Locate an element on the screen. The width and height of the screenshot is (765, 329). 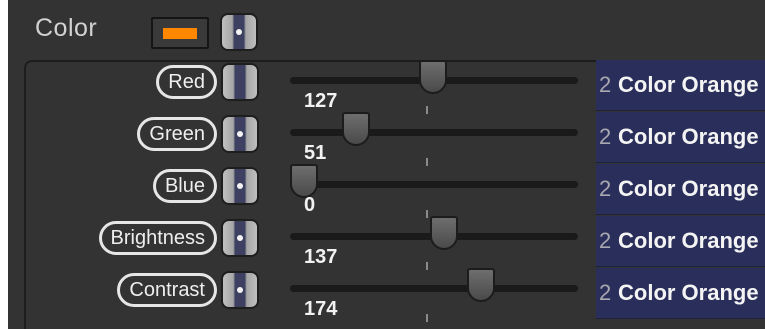
param-label-button: Brightness is located at coordinates (157, 238).